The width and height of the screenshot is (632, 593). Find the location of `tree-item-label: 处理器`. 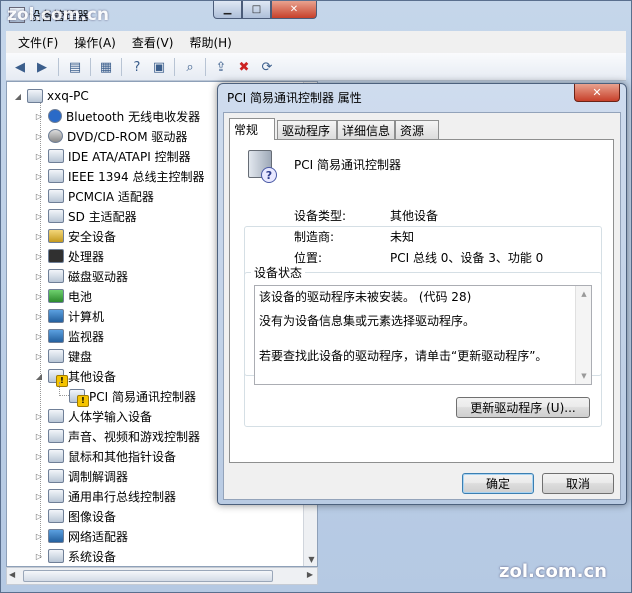

tree-item-label: 处理器 is located at coordinates (86, 256).